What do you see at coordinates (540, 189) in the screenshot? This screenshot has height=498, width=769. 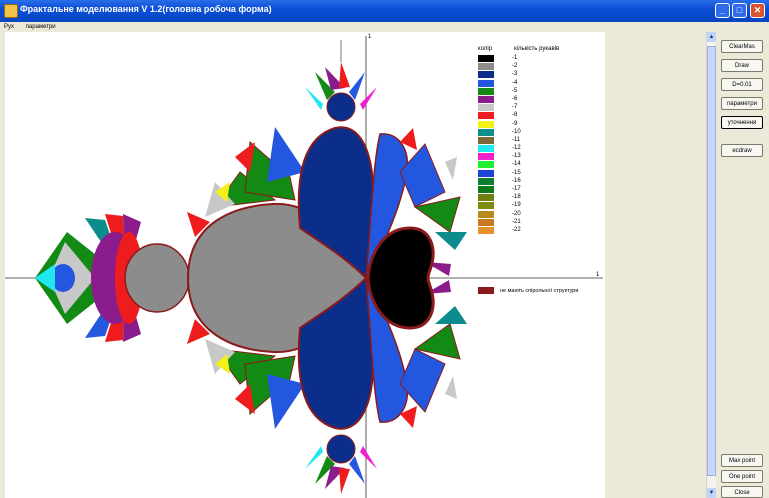 I see `legend-item: -17` at bounding box center [540, 189].